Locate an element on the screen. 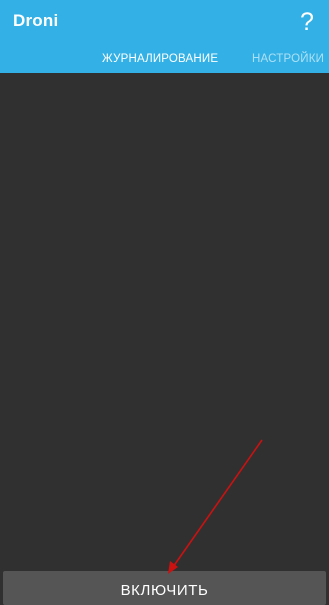 The image size is (329, 605). enable-button: ВКЛЮЧИТЬ is located at coordinates (164, 588).